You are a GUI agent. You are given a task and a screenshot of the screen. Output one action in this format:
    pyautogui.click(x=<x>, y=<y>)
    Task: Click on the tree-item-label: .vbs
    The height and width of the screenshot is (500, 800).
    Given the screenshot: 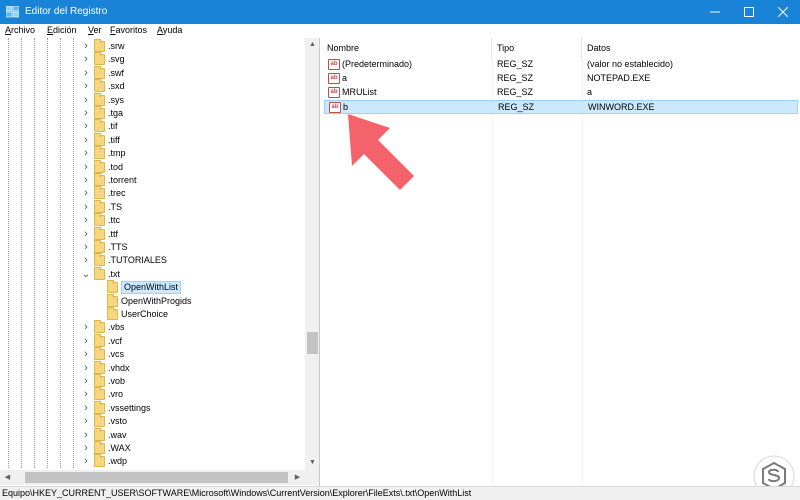 What is the action you would take?
    pyautogui.click(x=116, y=327)
    